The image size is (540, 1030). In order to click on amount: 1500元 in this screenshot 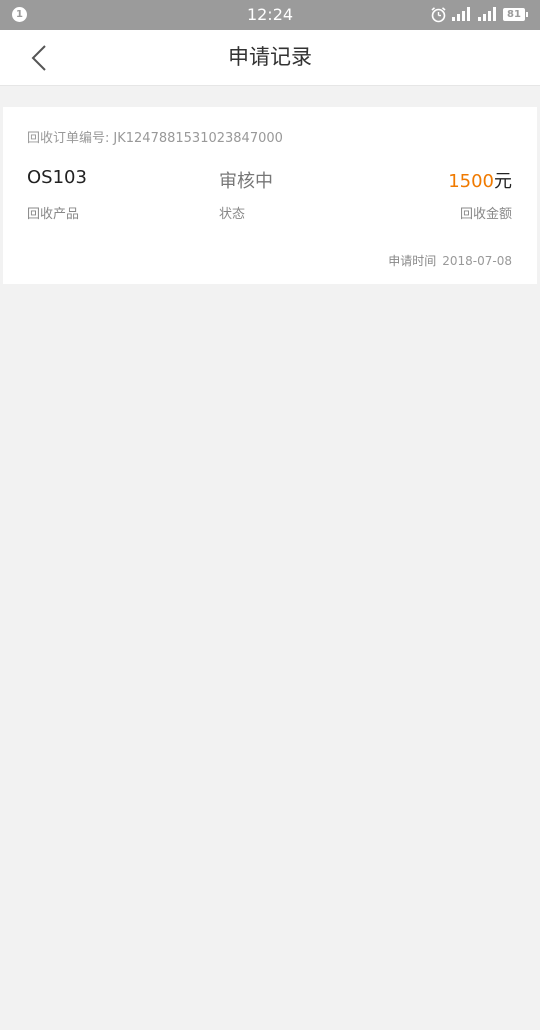, I will do `click(480, 180)`.